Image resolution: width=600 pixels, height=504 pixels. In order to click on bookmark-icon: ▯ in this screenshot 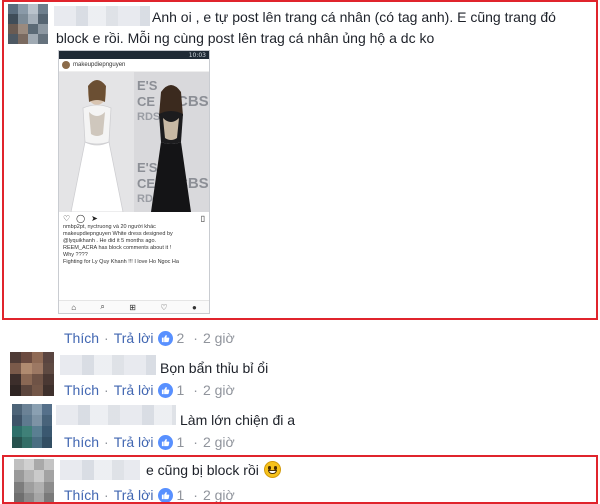, I will do `click(203, 218)`.